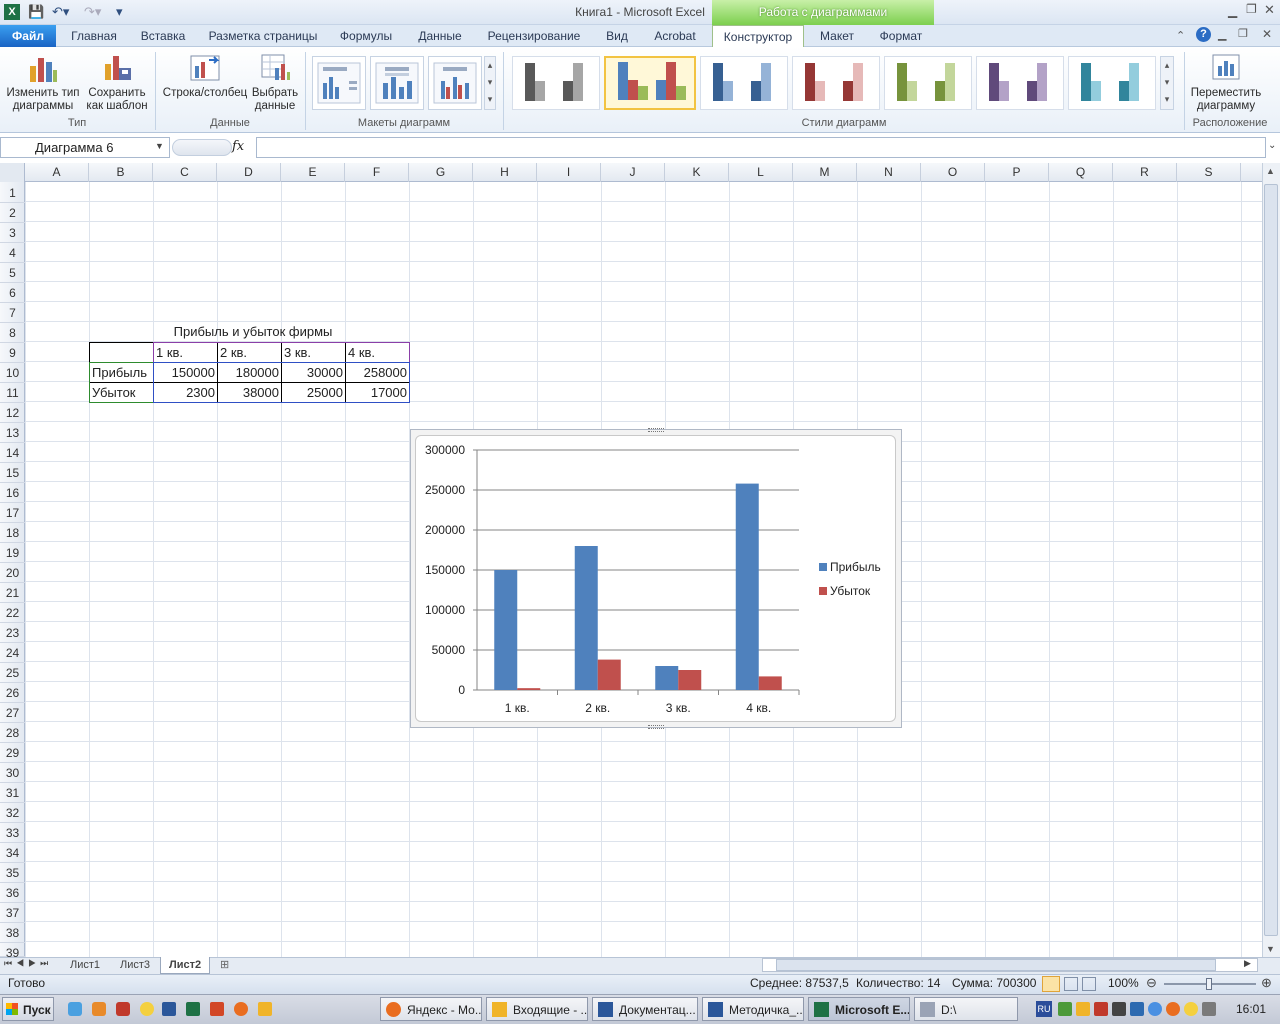 This screenshot has width=1280, height=1024. I want to click on save-as-template-button: Сохранить как шаблон, so click(117, 82).